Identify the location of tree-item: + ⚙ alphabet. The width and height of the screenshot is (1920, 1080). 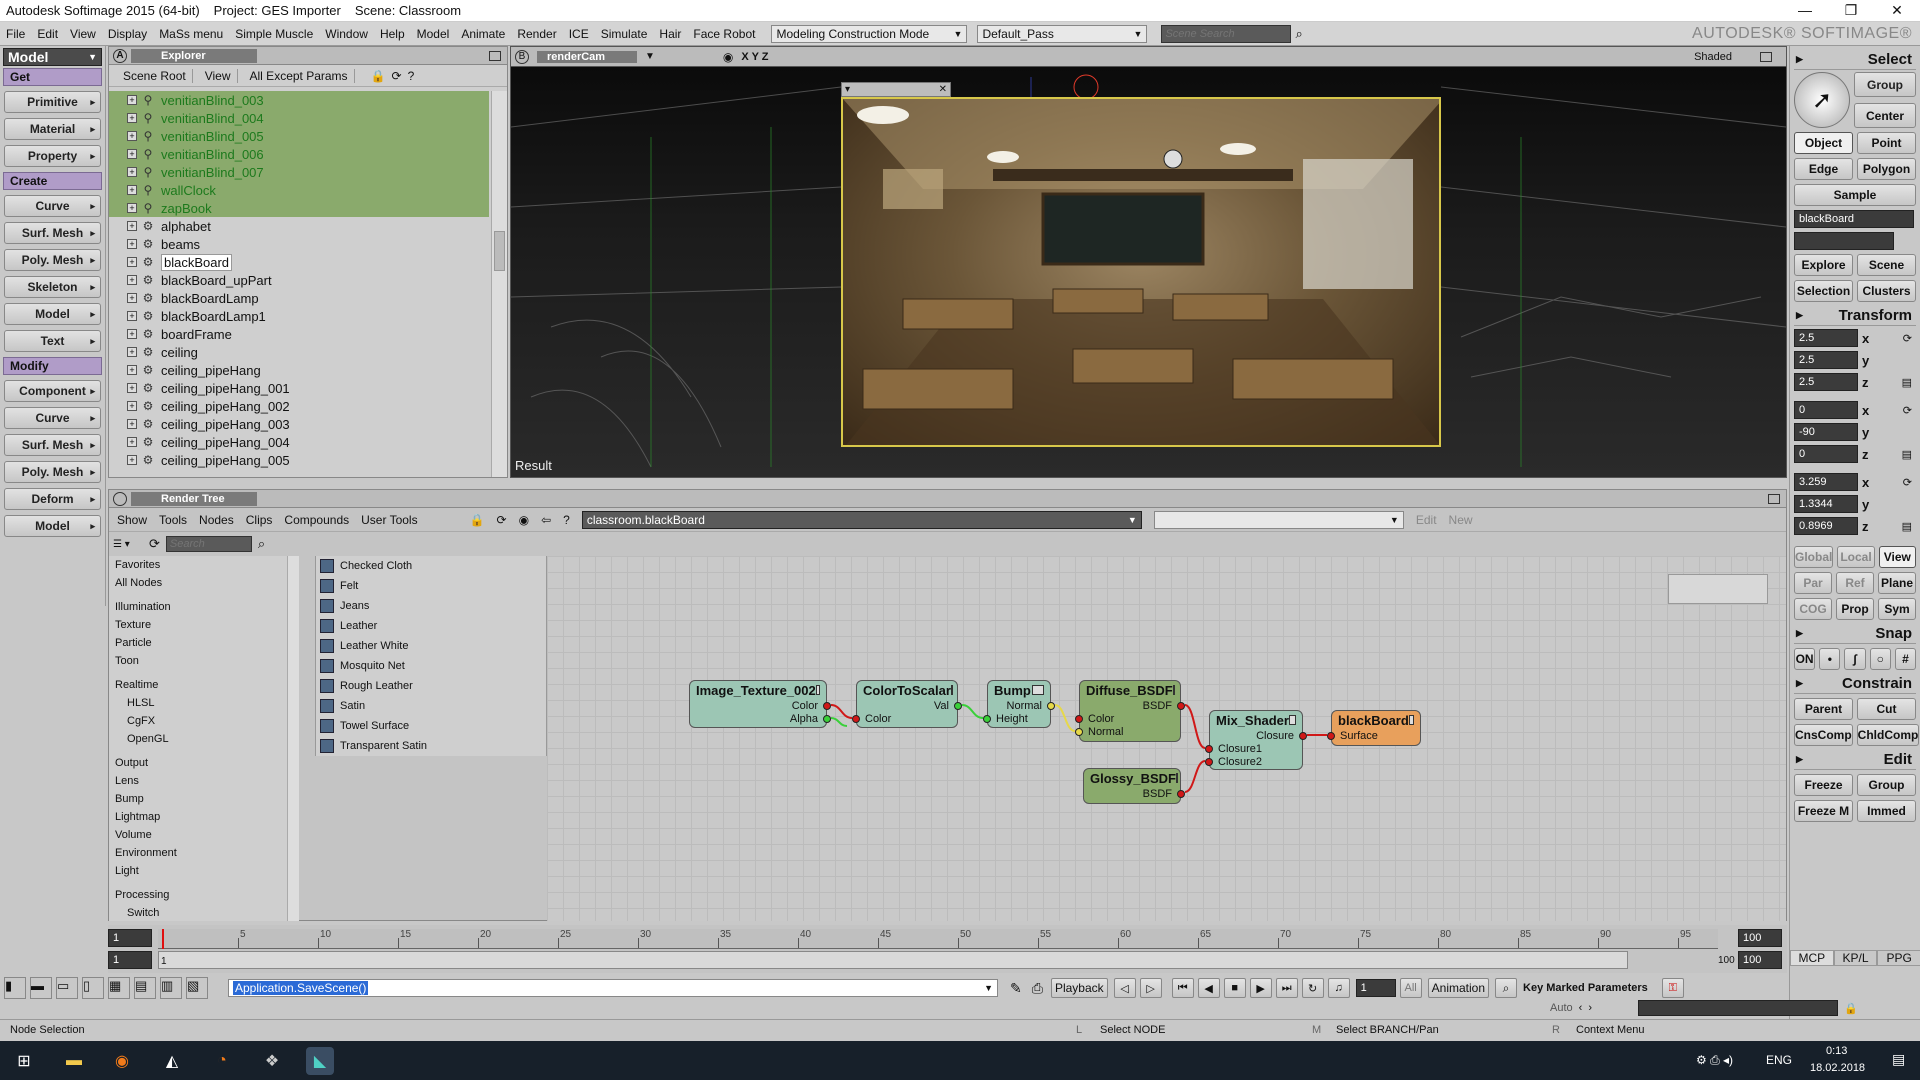
(299, 226).